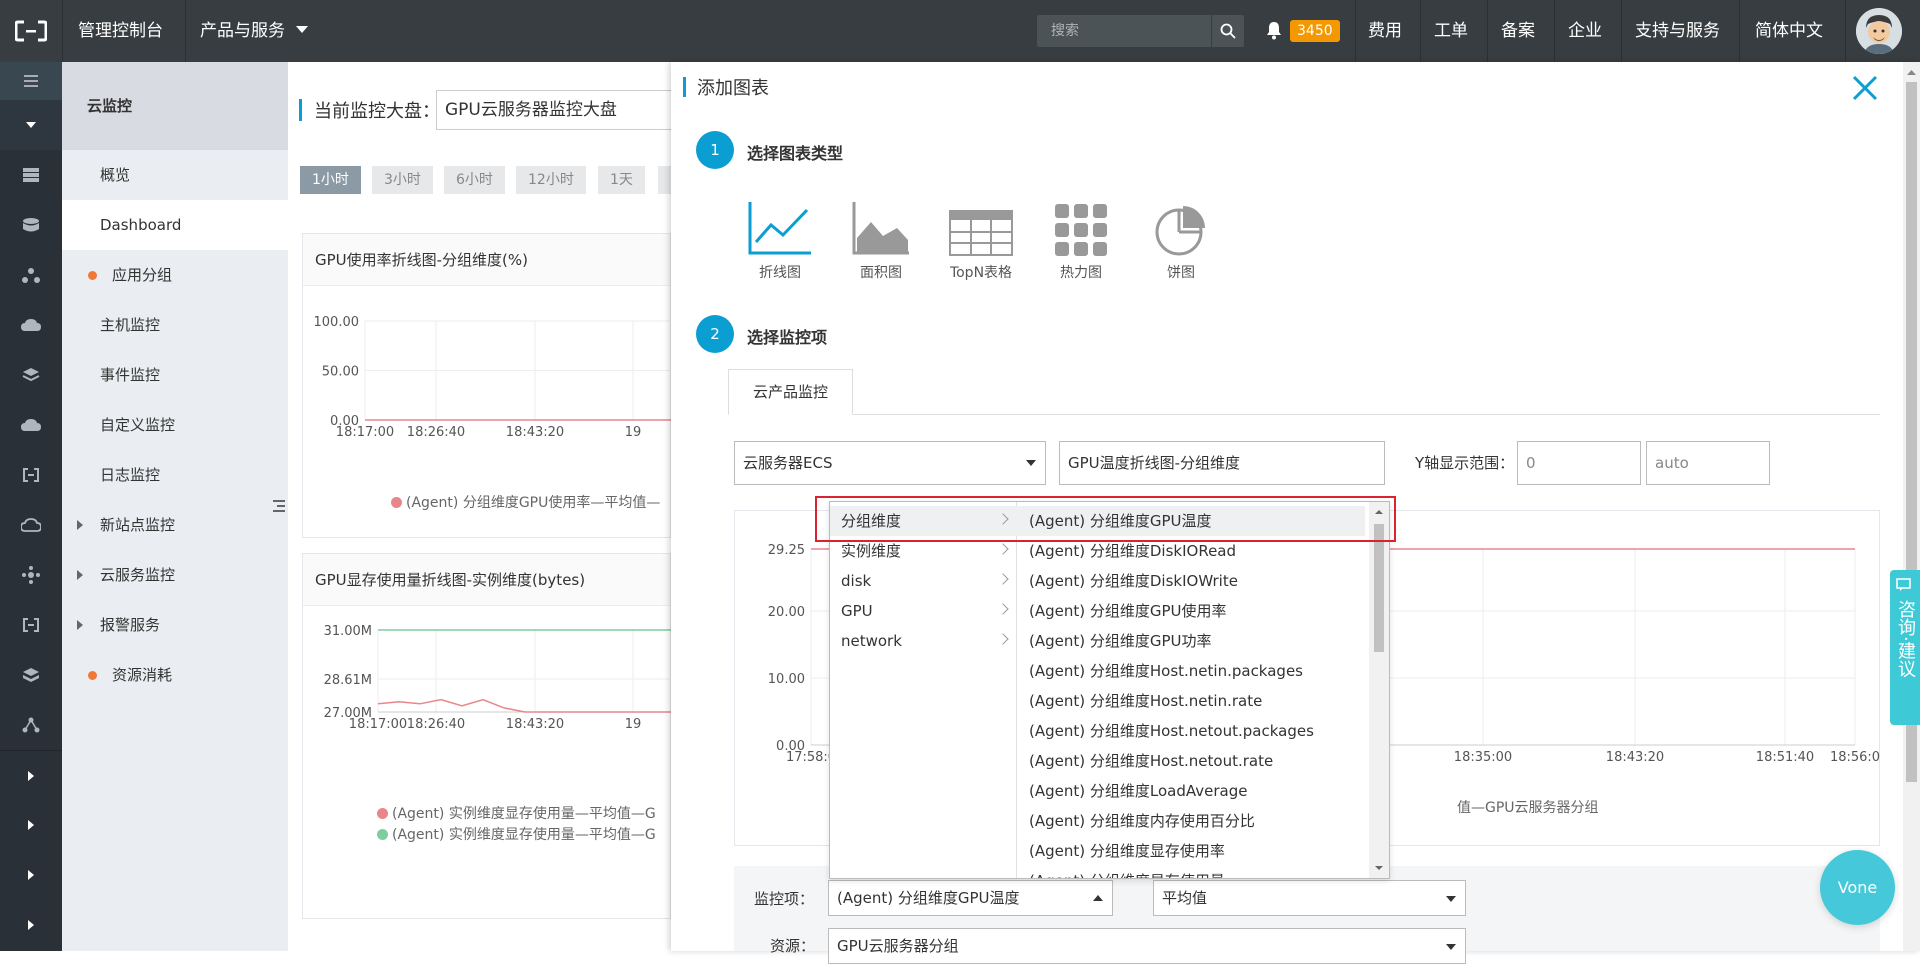  I want to click on statistic-select: 平均值, so click(1309, 898).